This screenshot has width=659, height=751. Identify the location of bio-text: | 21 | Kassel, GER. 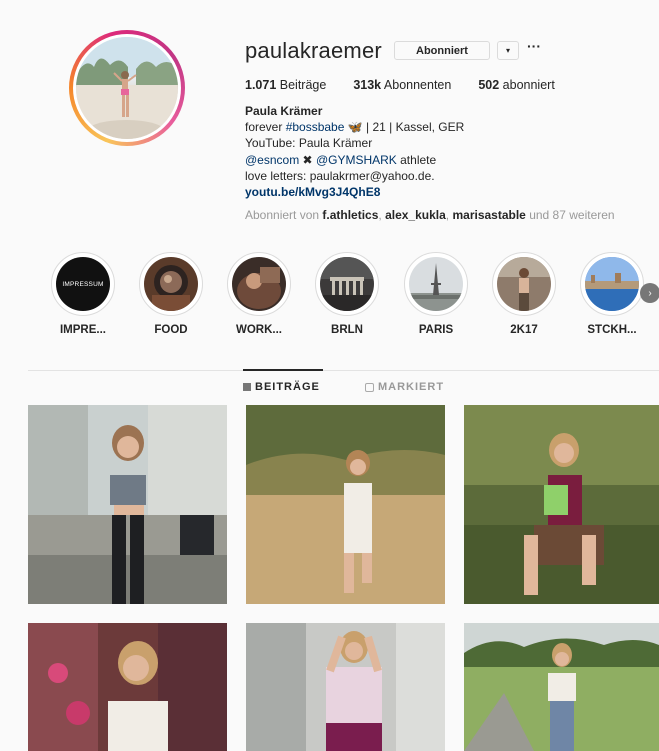
(413, 127).